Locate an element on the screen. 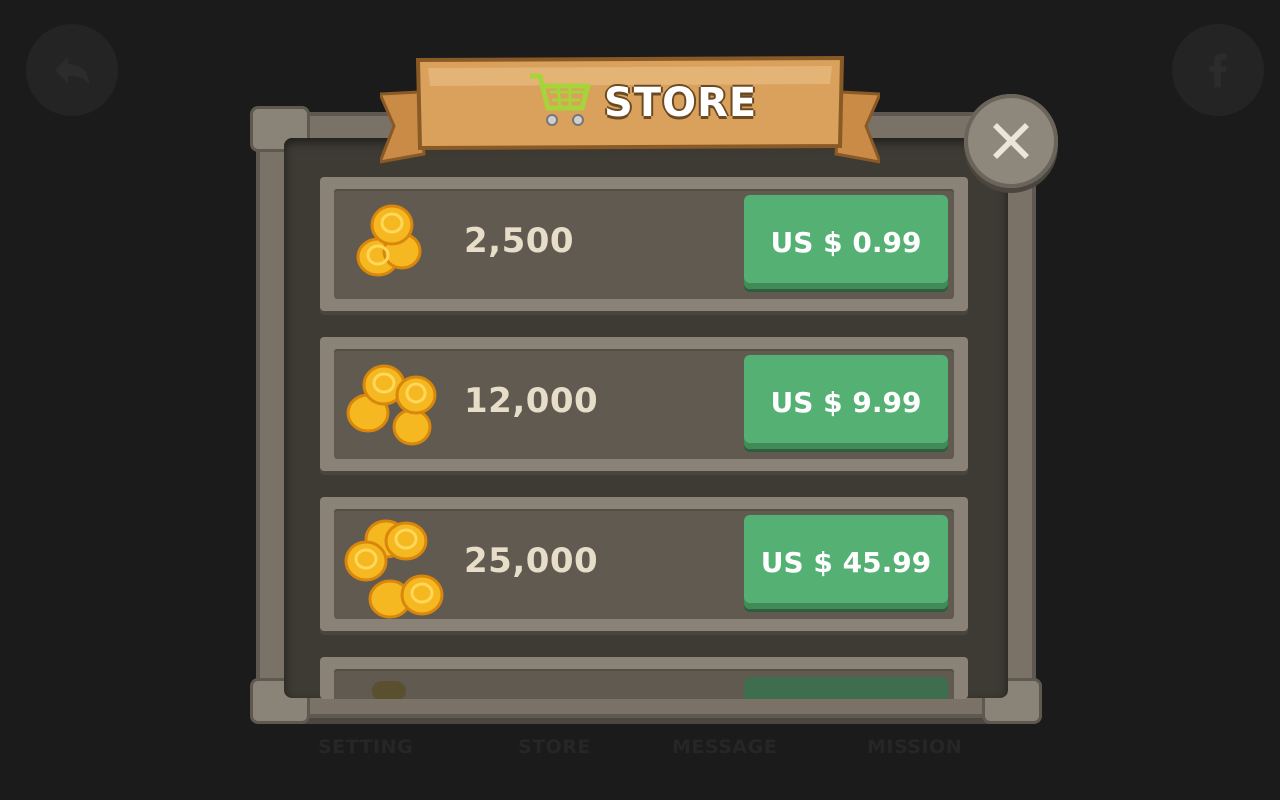  small-coin-stack-icon is located at coordinates (390, 245).